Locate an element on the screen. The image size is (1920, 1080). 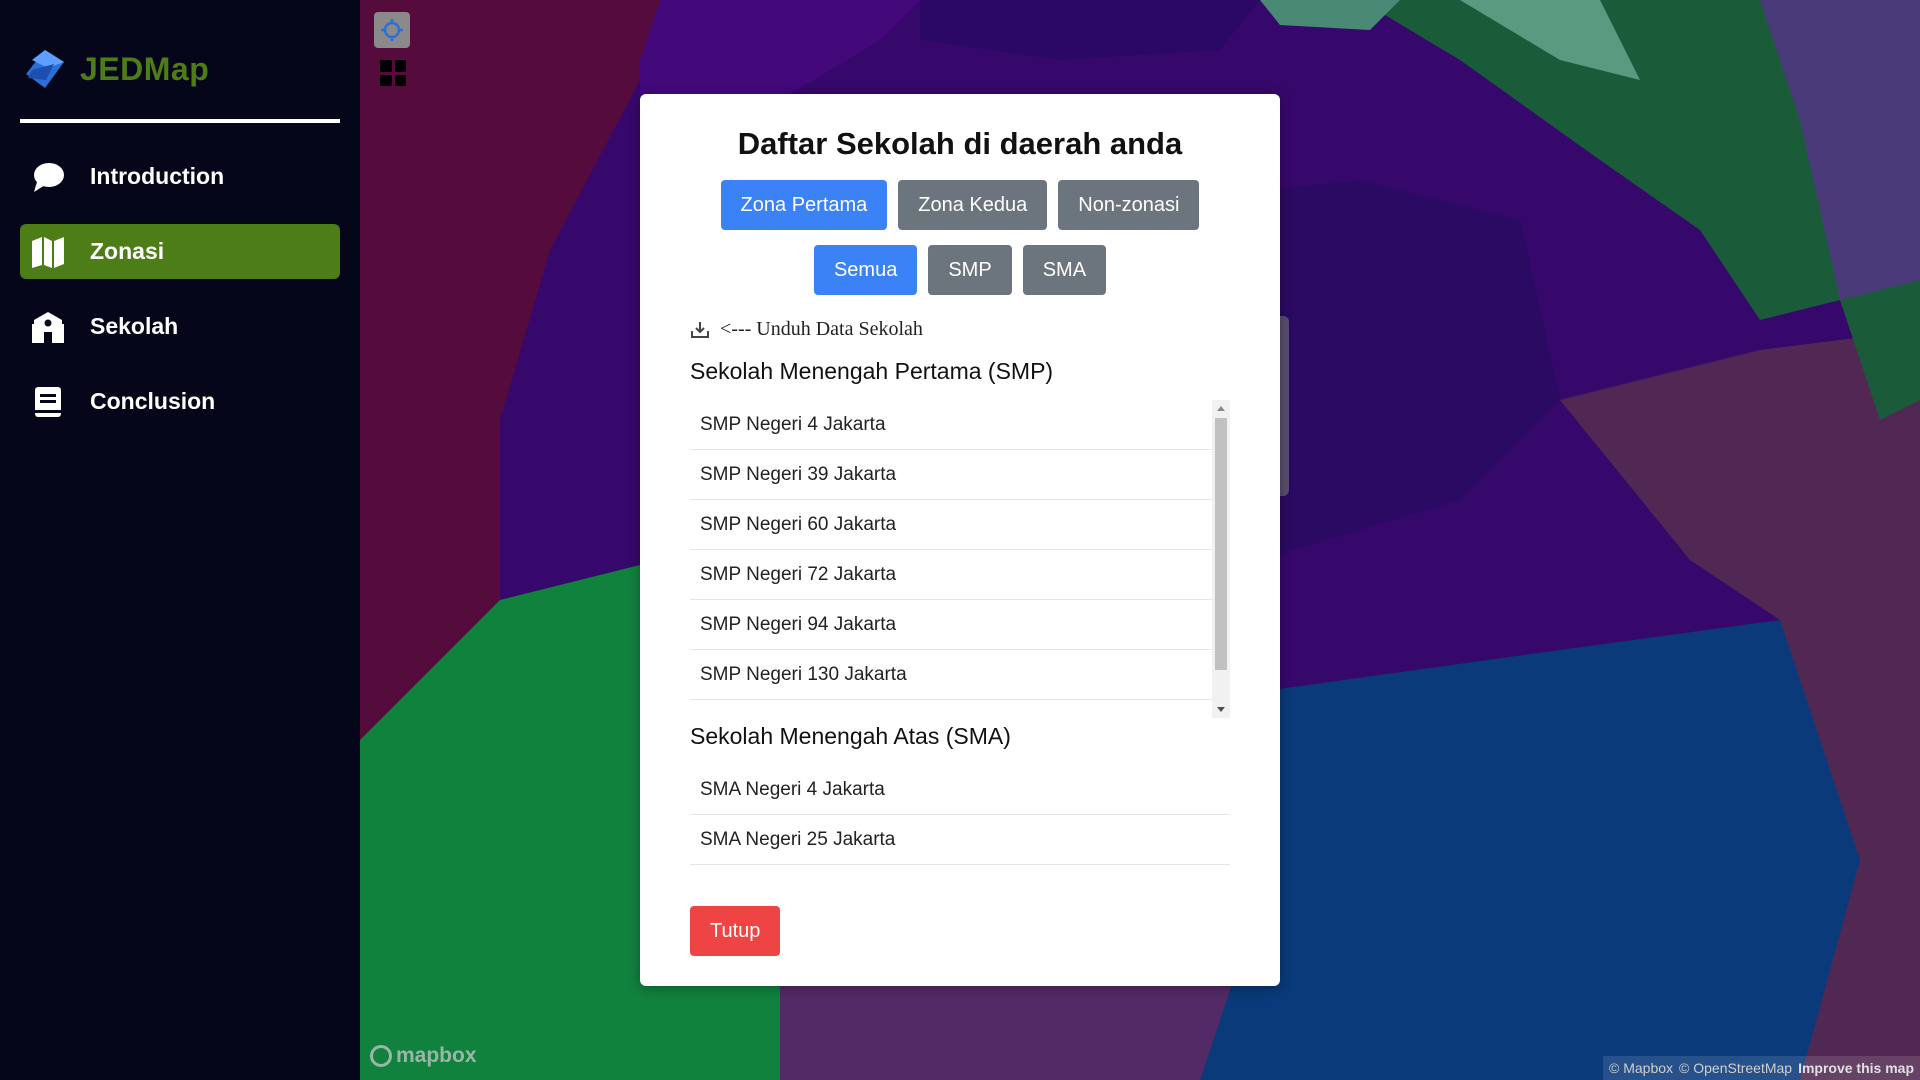
brand-divider is located at coordinates (180, 121).